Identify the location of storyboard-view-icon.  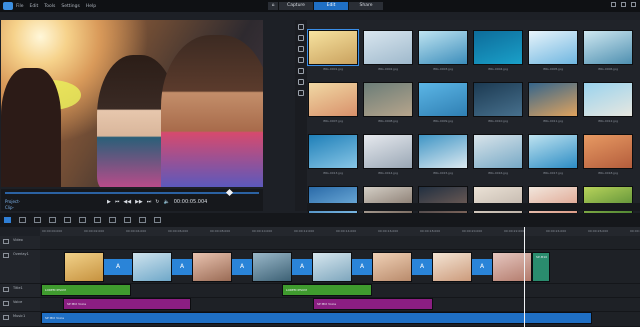
(22, 220).